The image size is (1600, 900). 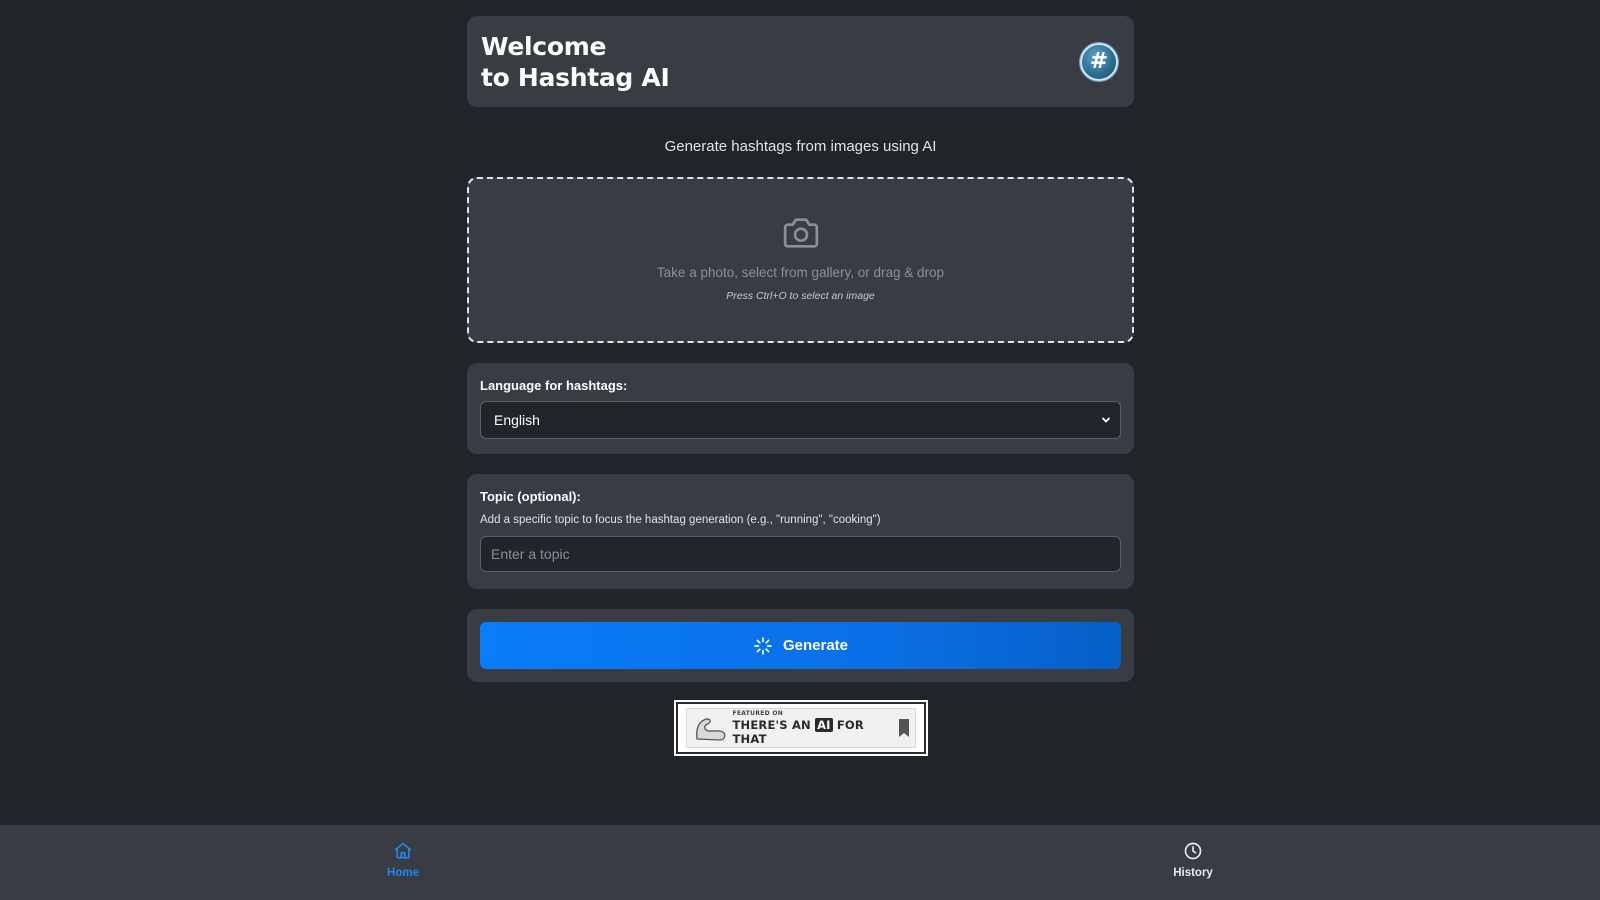 I want to click on nav-item-home: Home, so click(x=403, y=860).